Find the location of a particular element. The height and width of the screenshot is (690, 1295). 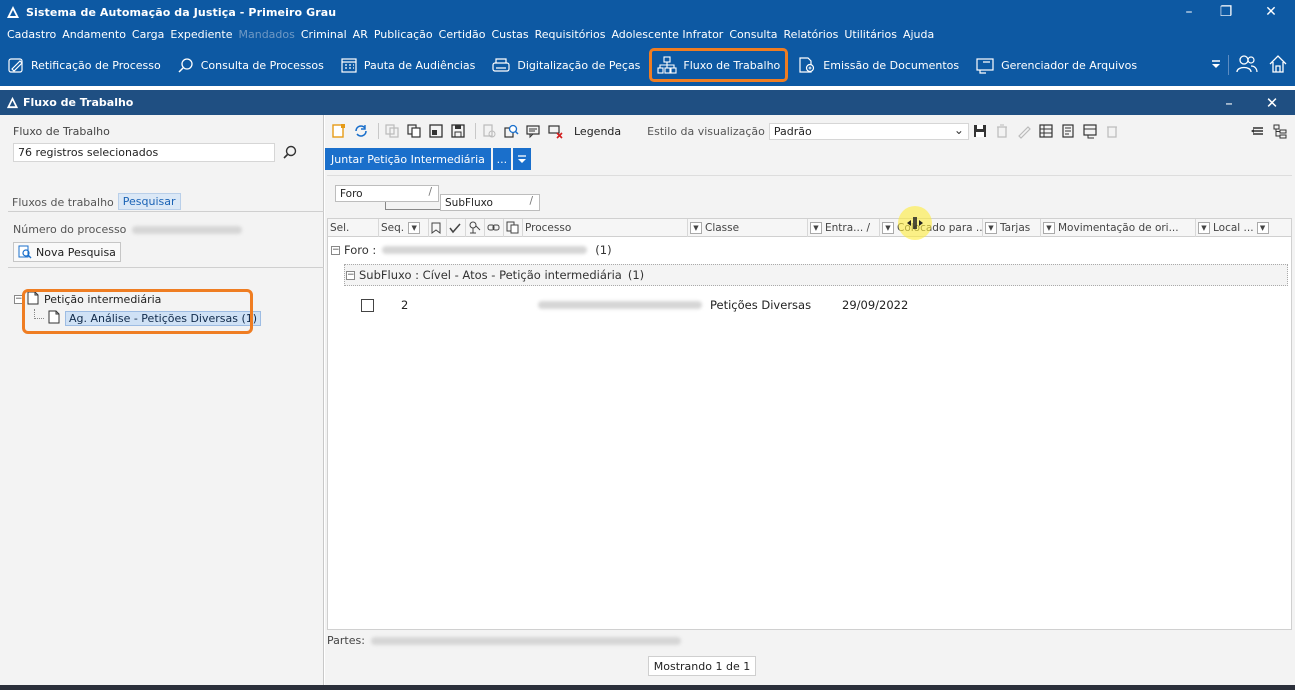

column-classe: ▼ Classe is located at coordinates (748, 227).